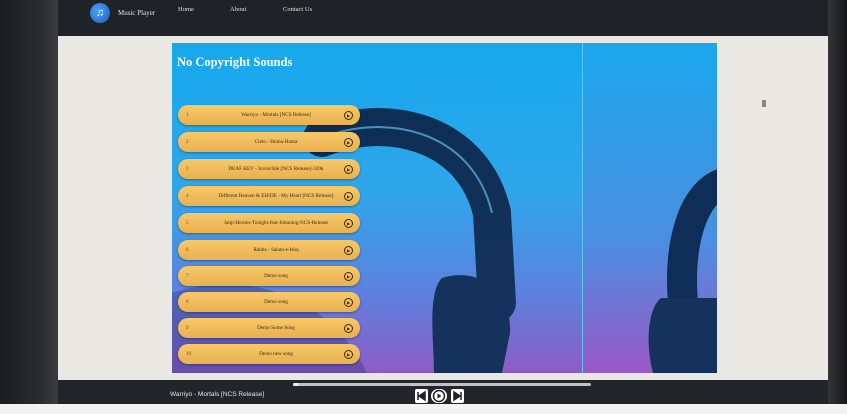 The image size is (847, 414). What do you see at coordinates (276, 354) in the screenshot?
I see `song-title: Demo new song` at bounding box center [276, 354].